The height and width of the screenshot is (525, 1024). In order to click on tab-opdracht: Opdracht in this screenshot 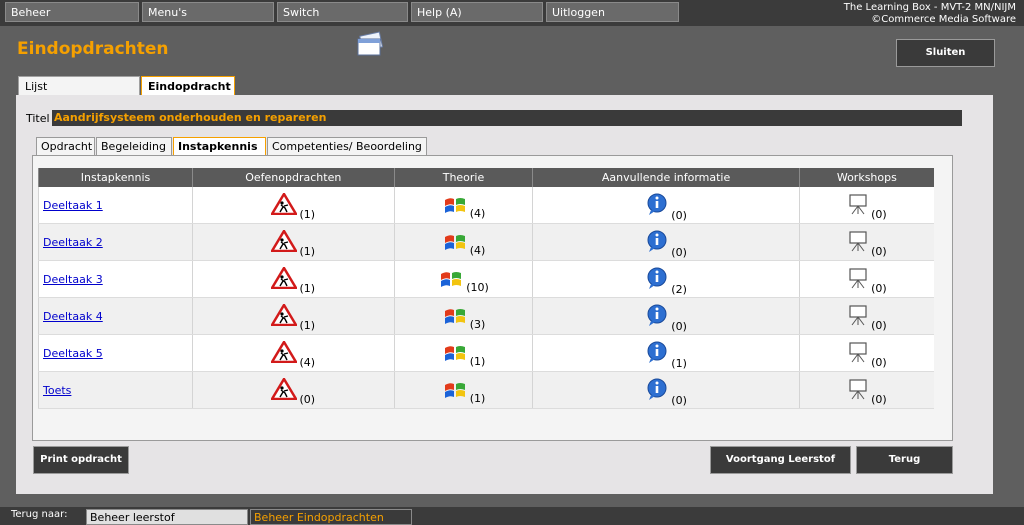, I will do `click(65, 146)`.